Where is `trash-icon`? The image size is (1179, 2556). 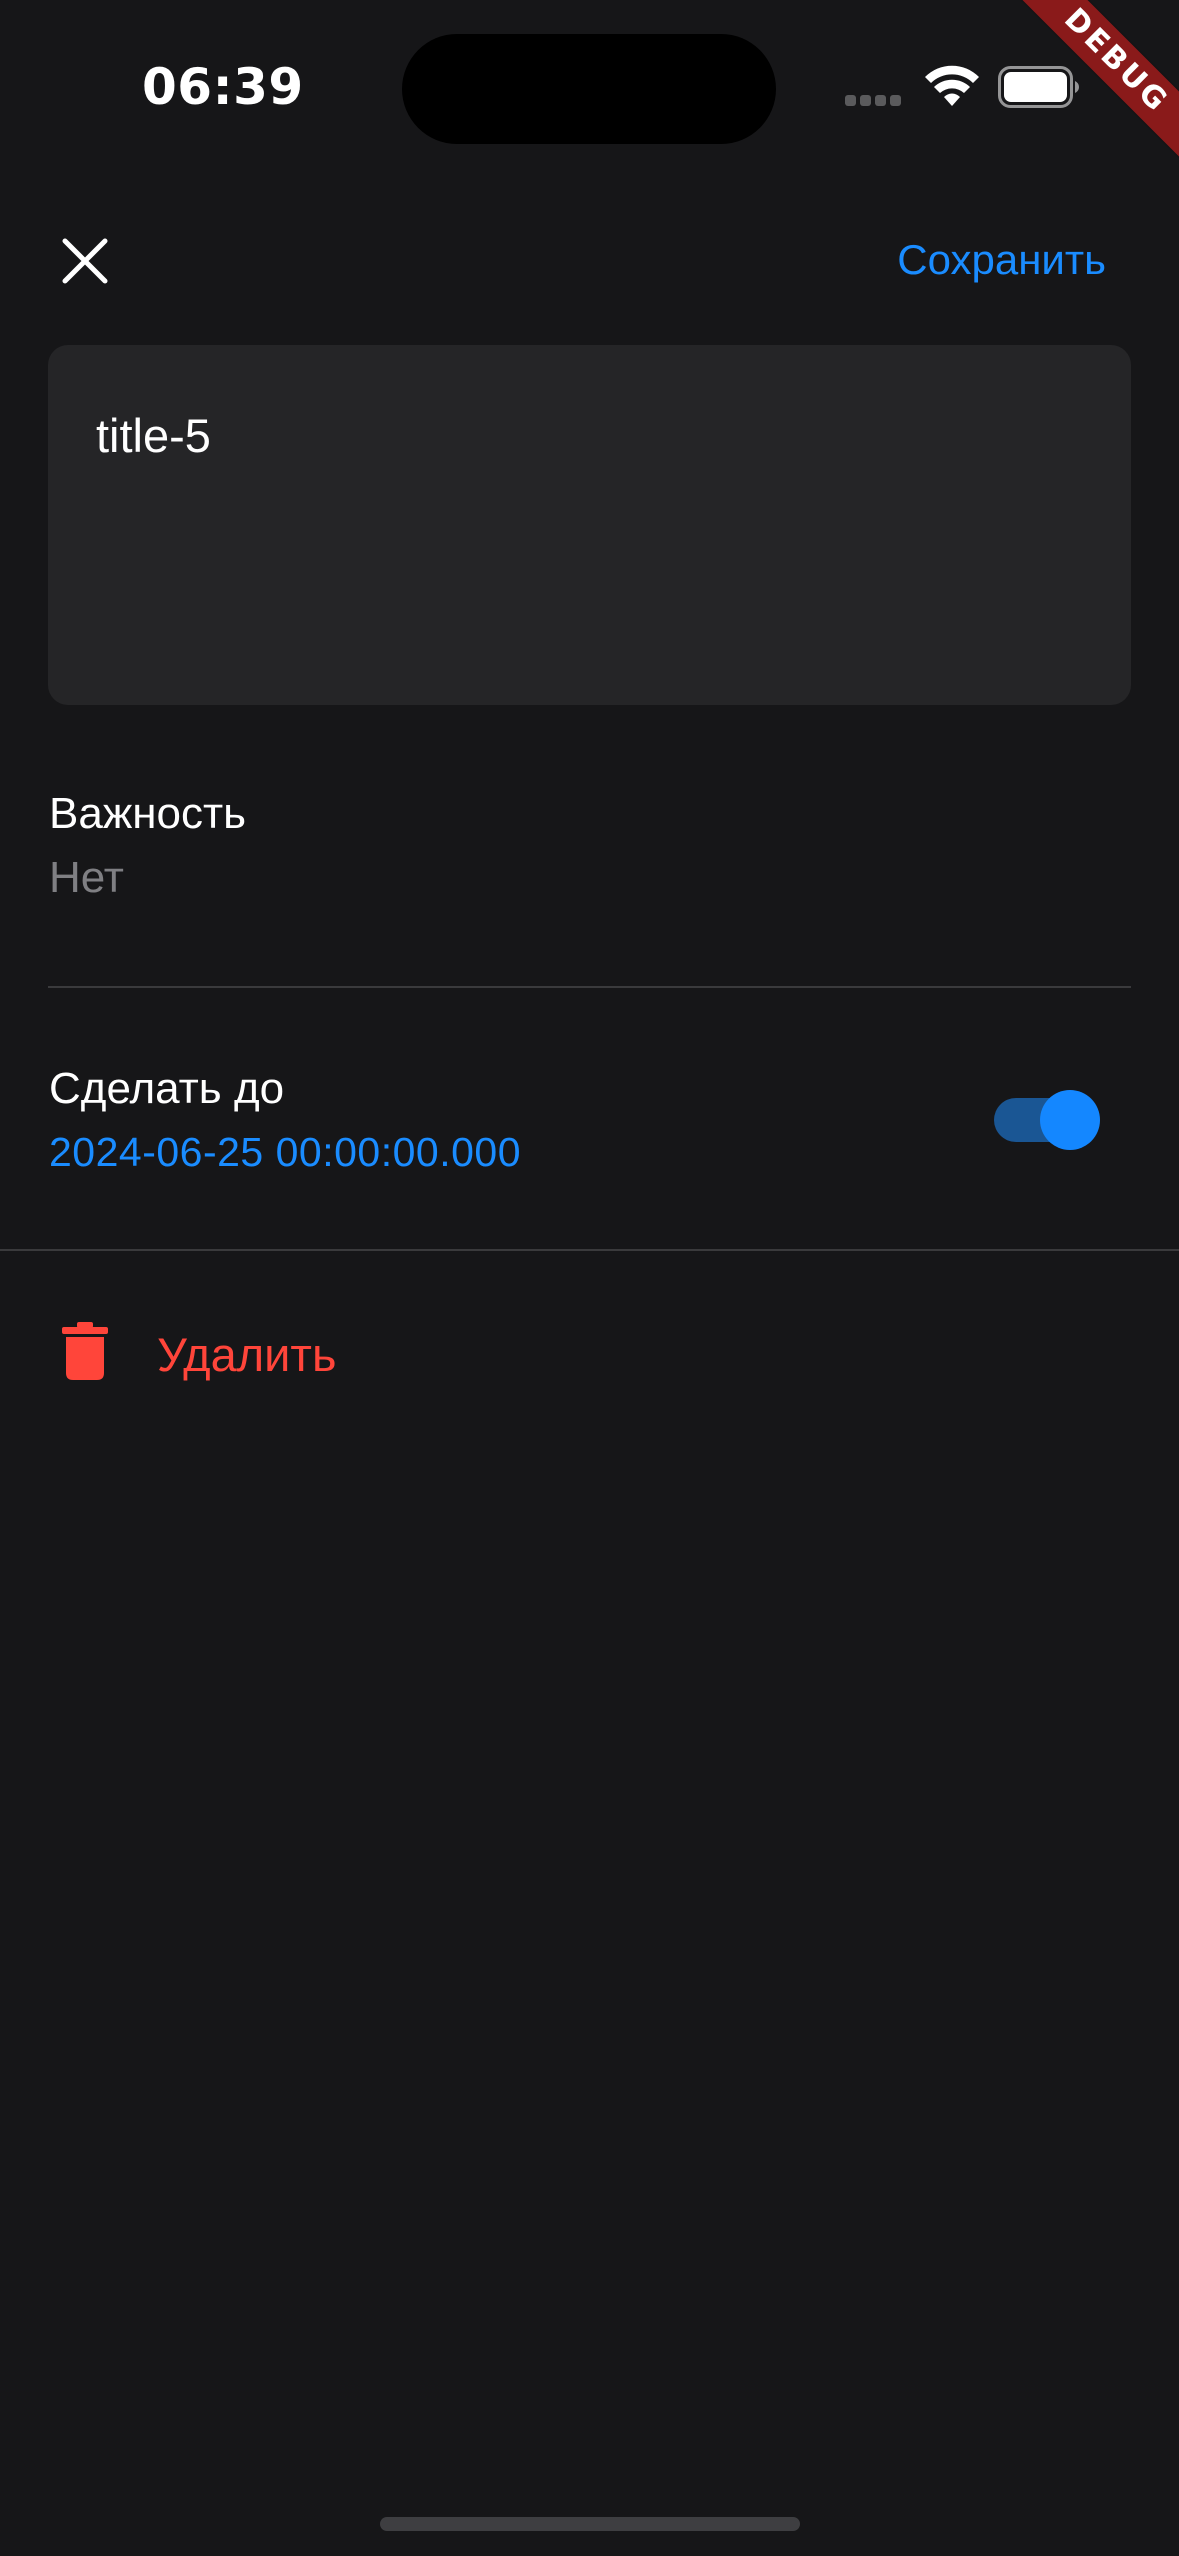
trash-icon is located at coordinates (85, 1351).